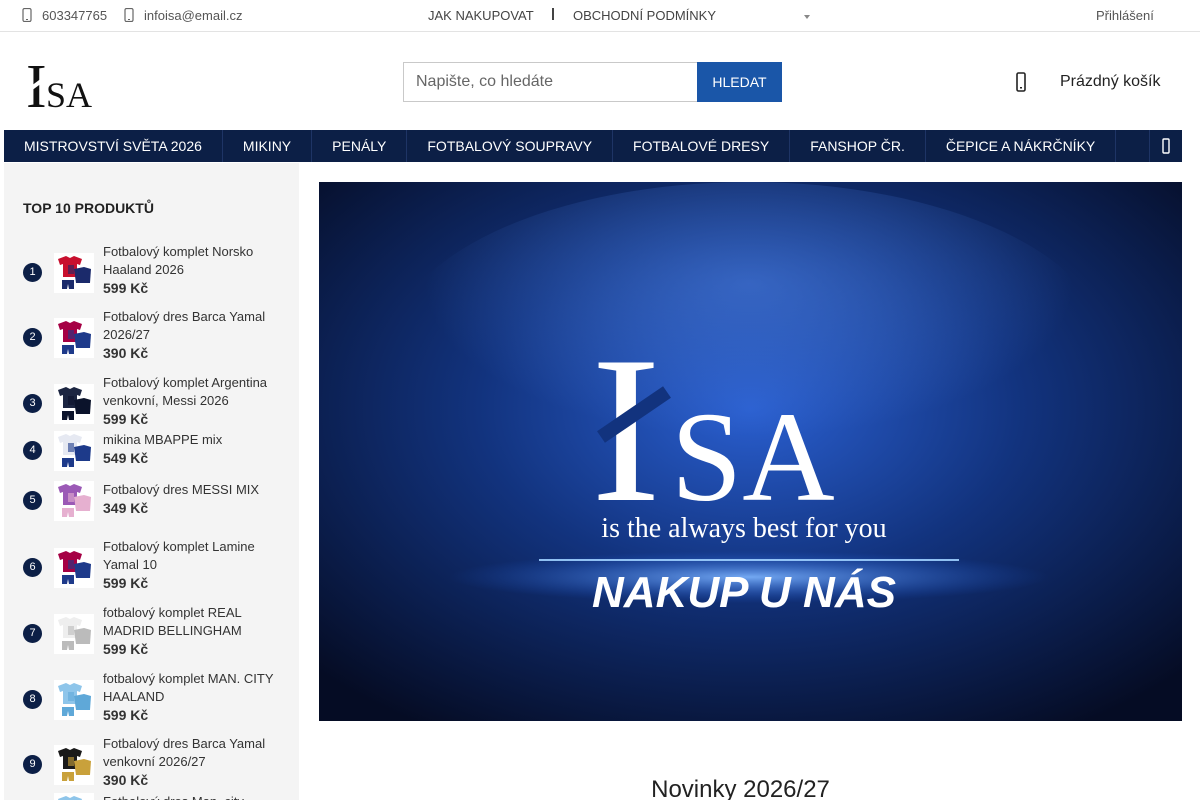 The width and height of the screenshot is (1200, 800). What do you see at coordinates (27, 15) in the screenshot?
I see `phone-icon` at bounding box center [27, 15].